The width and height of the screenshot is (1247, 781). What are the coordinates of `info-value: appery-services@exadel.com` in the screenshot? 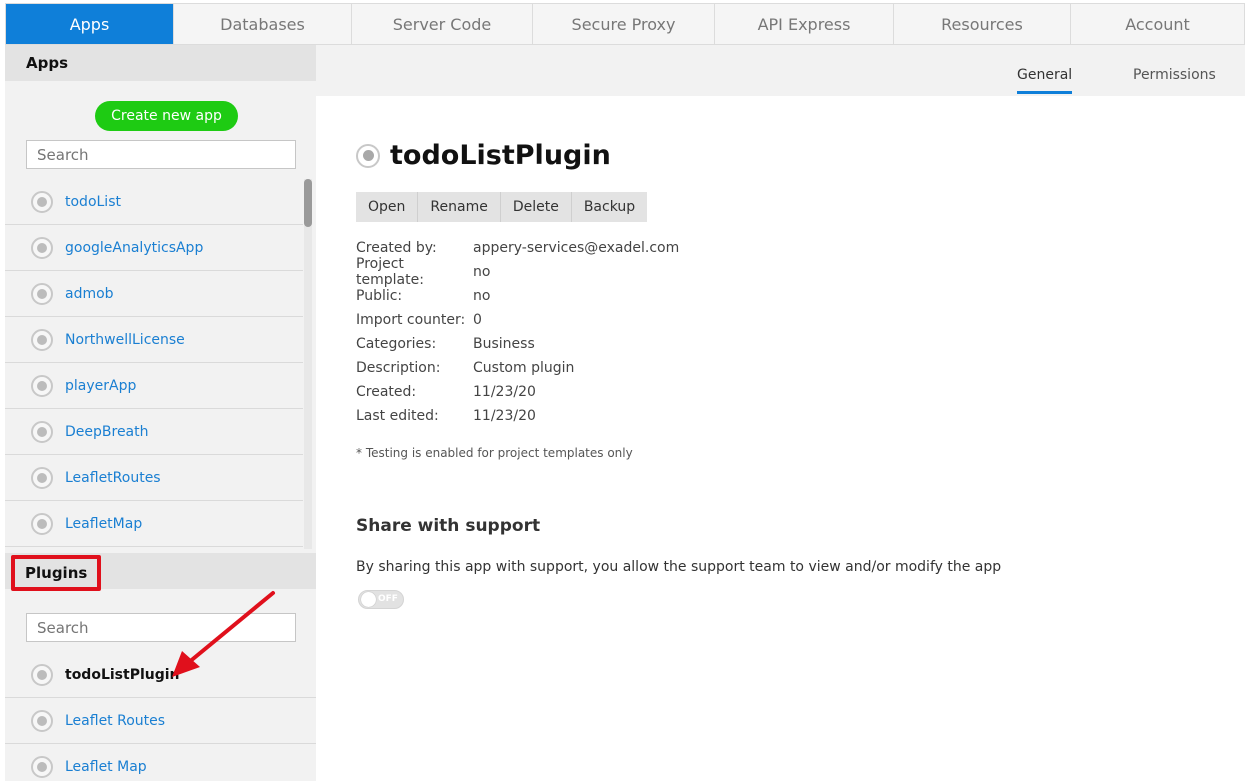 It's located at (576, 248).